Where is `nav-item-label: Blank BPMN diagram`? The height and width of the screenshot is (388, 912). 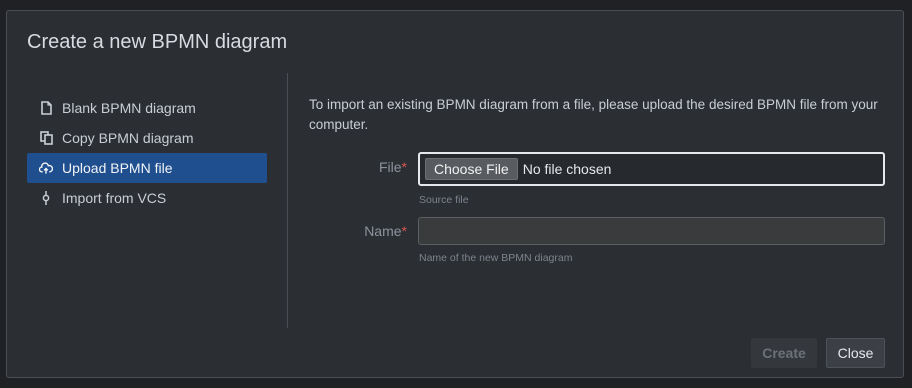 nav-item-label: Blank BPMN diagram is located at coordinates (129, 108).